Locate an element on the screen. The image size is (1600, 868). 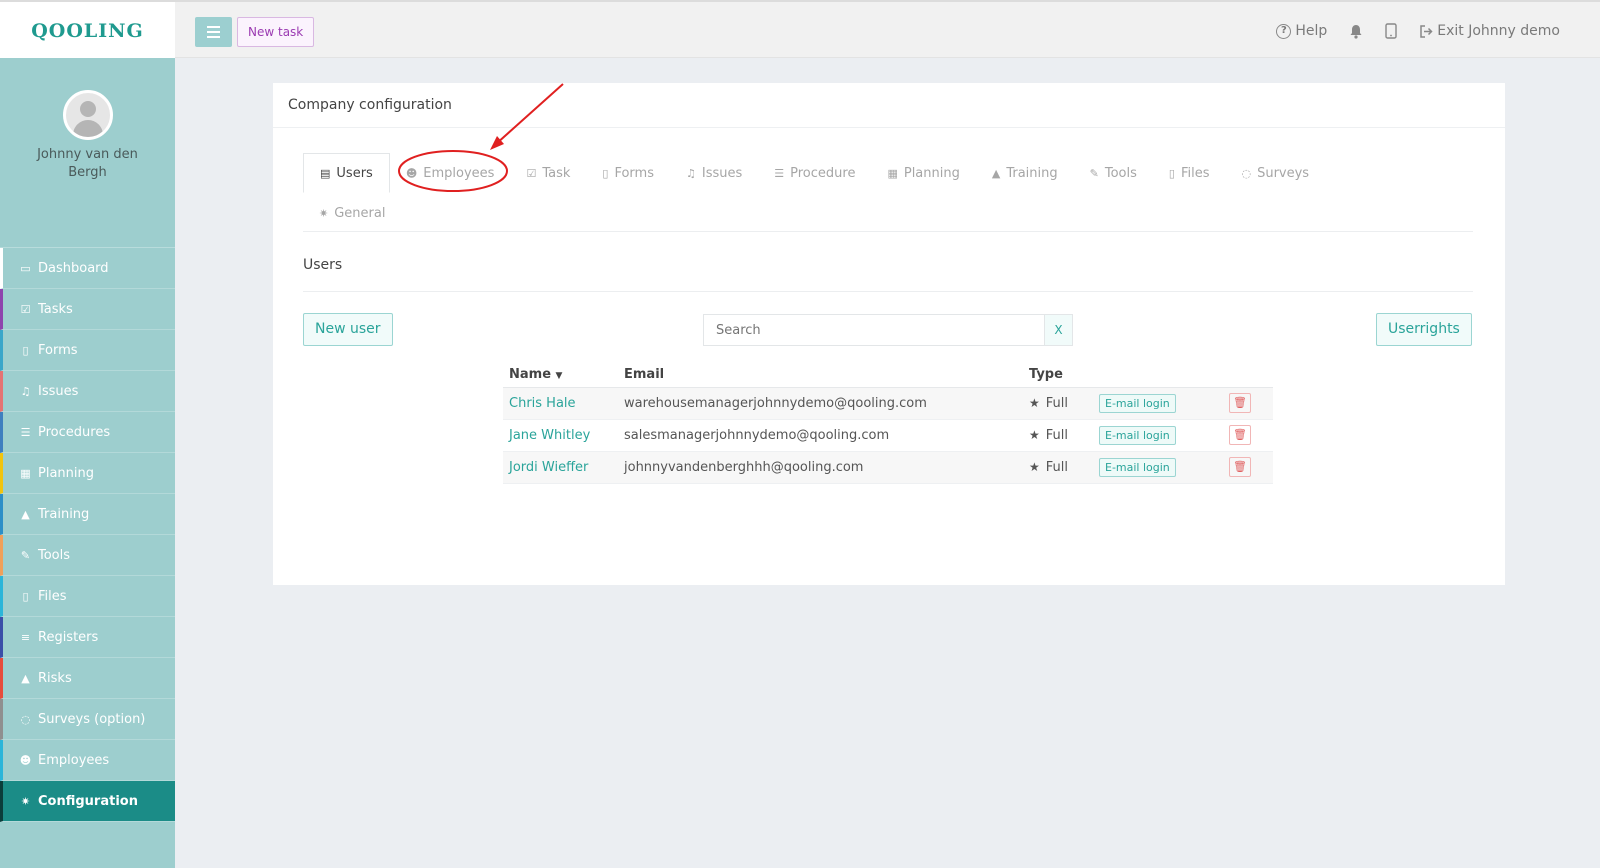
new-task-button: New task is located at coordinates (276, 32).